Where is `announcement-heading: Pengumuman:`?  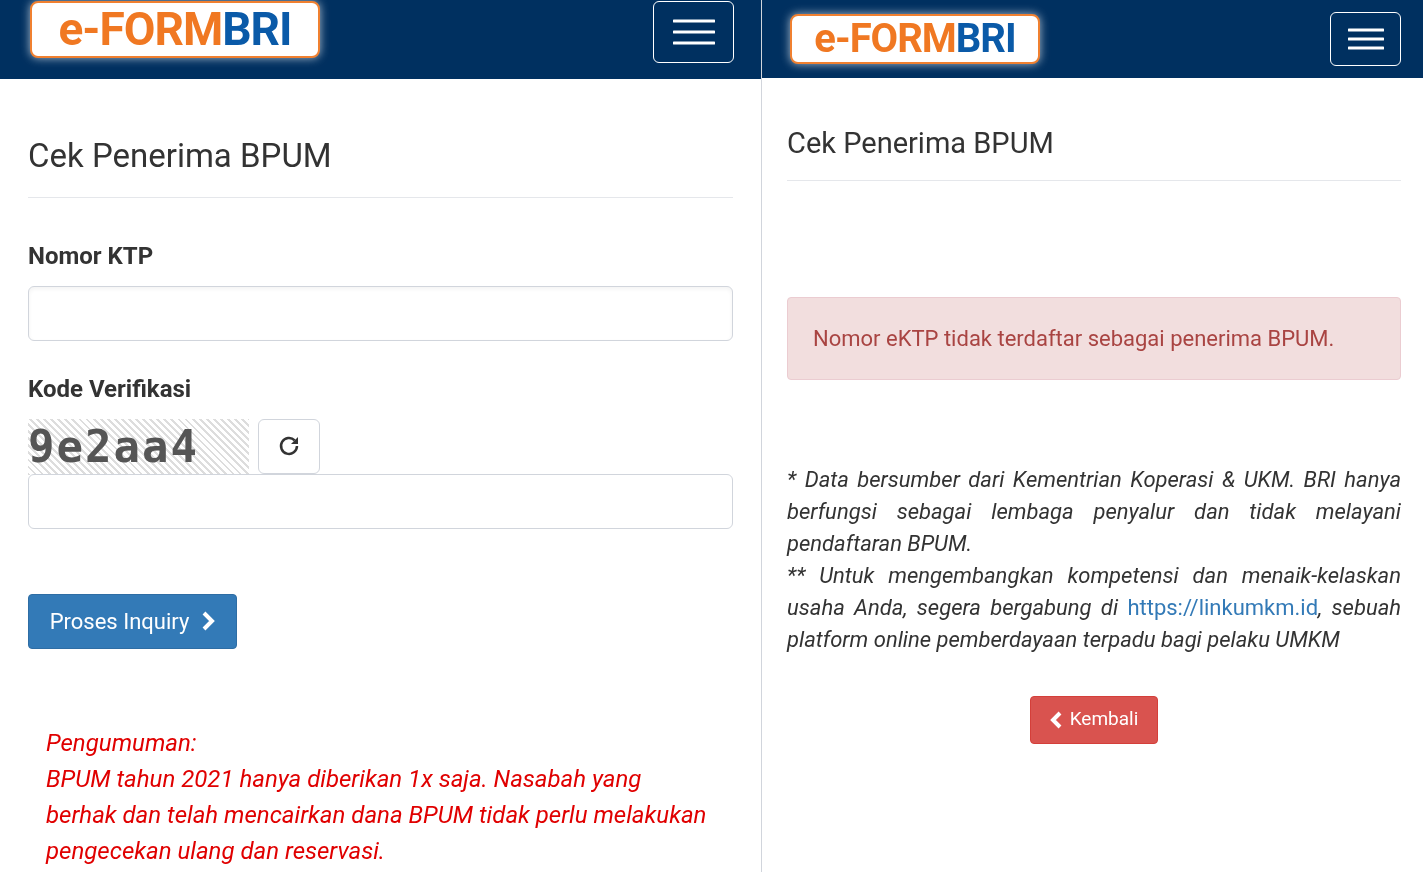 announcement-heading: Pengumuman: is located at coordinates (122, 743).